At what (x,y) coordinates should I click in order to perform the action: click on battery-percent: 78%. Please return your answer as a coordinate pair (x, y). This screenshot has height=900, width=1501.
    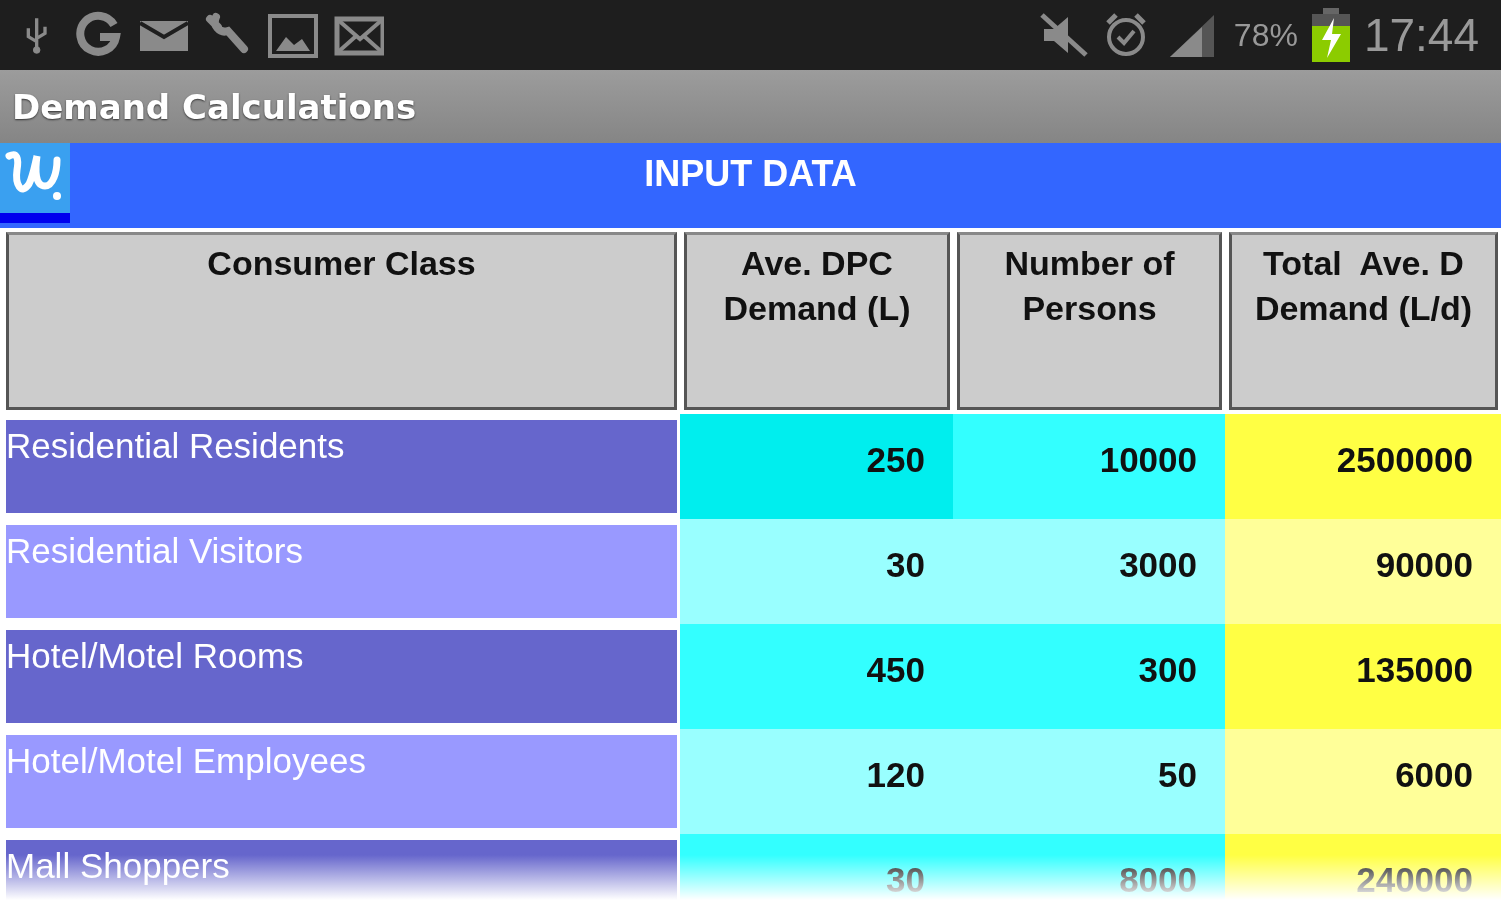
    Looking at the image, I should click on (1265, 35).